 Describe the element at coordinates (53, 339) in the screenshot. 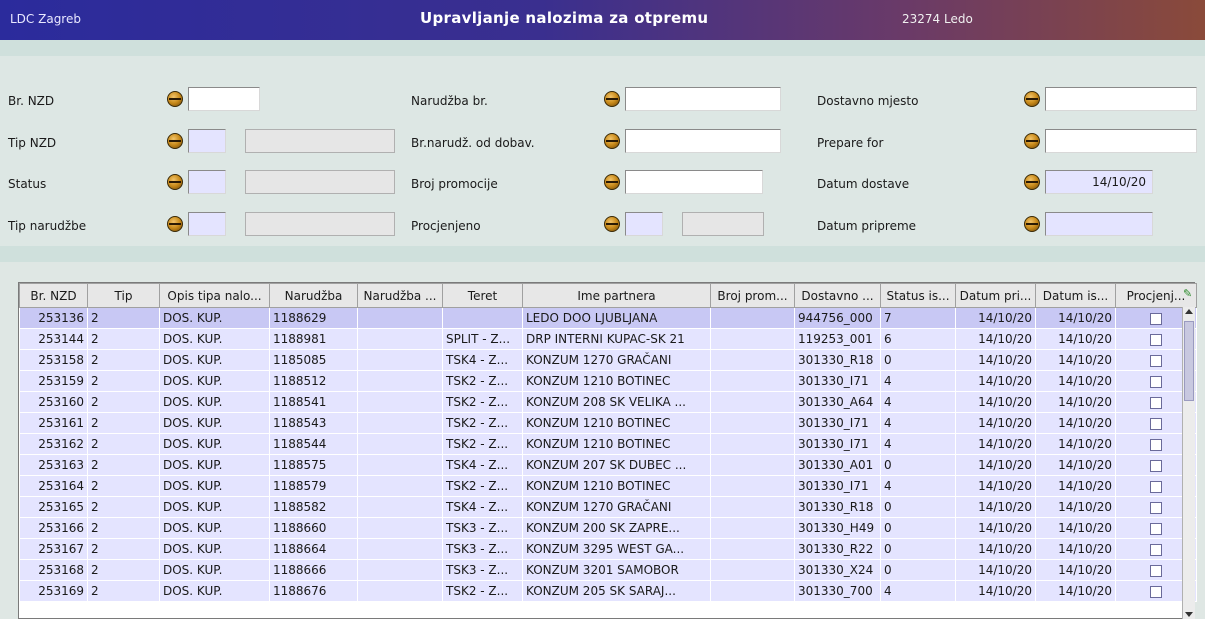

I see `table-cell: 253144` at that location.